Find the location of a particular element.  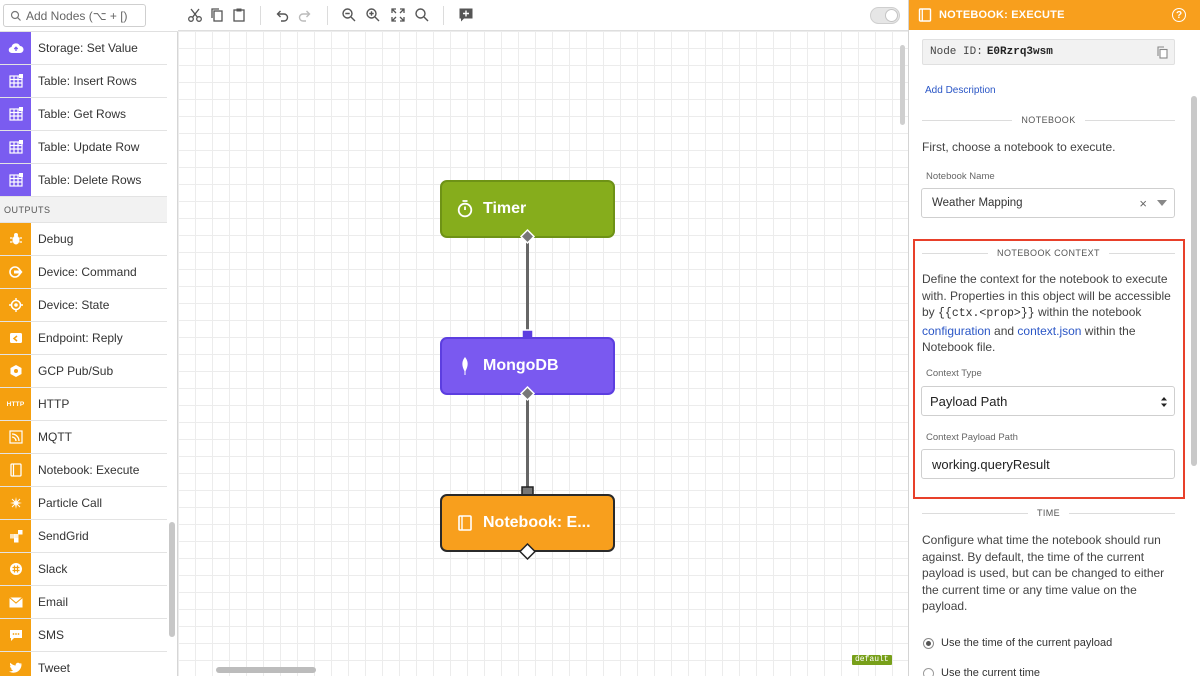

configuration-link: configuration is located at coordinates (956, 331).